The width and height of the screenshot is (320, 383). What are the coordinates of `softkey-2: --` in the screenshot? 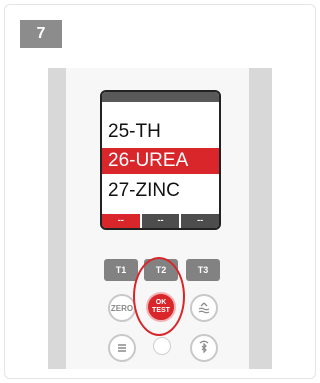 It's located at (161, 221).